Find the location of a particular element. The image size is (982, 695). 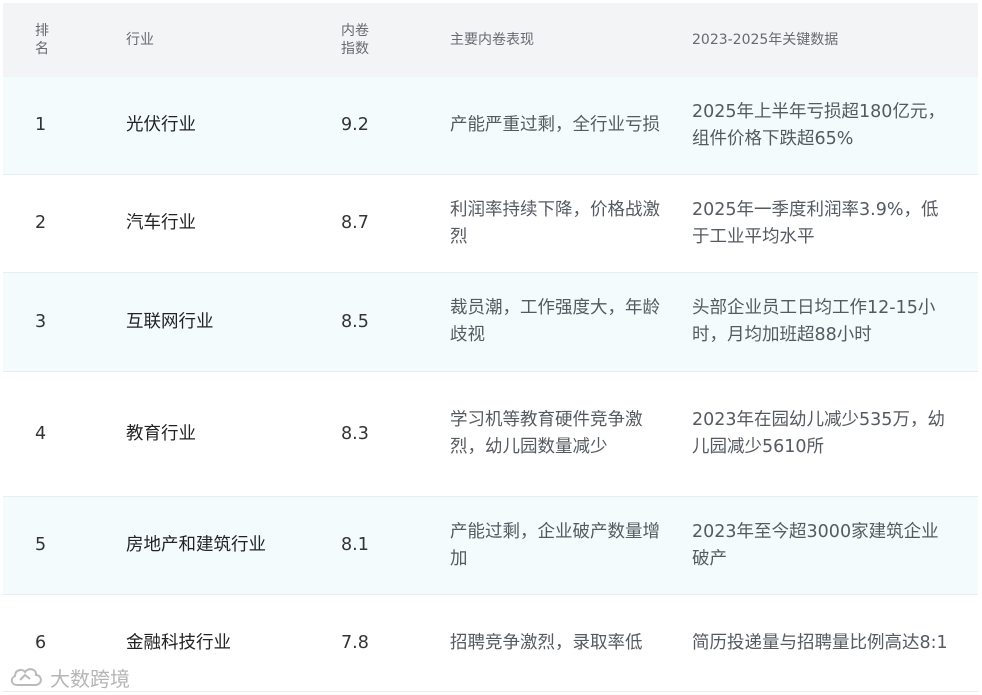

cell-performance: 产能过剩，企业破产数量增加 is located at coordinates (555, 545).